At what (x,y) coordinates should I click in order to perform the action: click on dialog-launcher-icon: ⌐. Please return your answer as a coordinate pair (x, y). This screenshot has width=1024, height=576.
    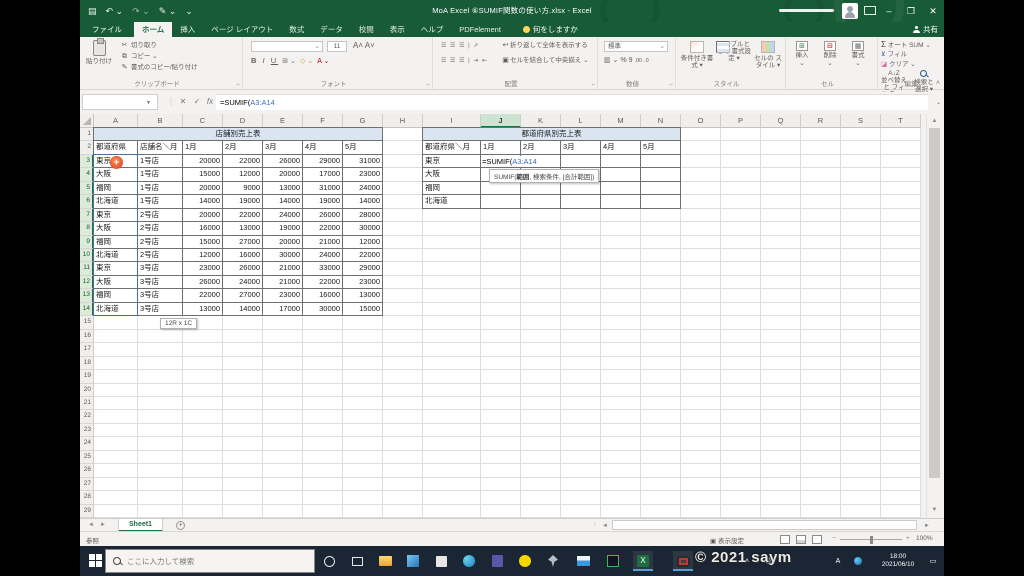
    Looking at the image, I should click on (238, 85).